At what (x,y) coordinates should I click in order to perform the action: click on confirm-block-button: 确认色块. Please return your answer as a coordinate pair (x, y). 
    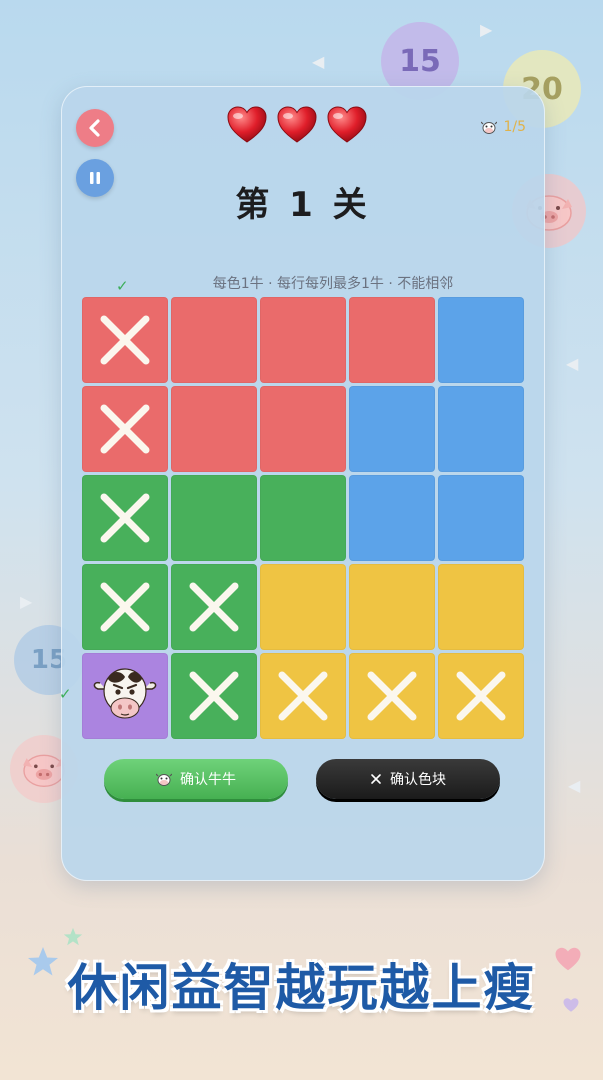
    Looking at the image, I should click on (408, 779).